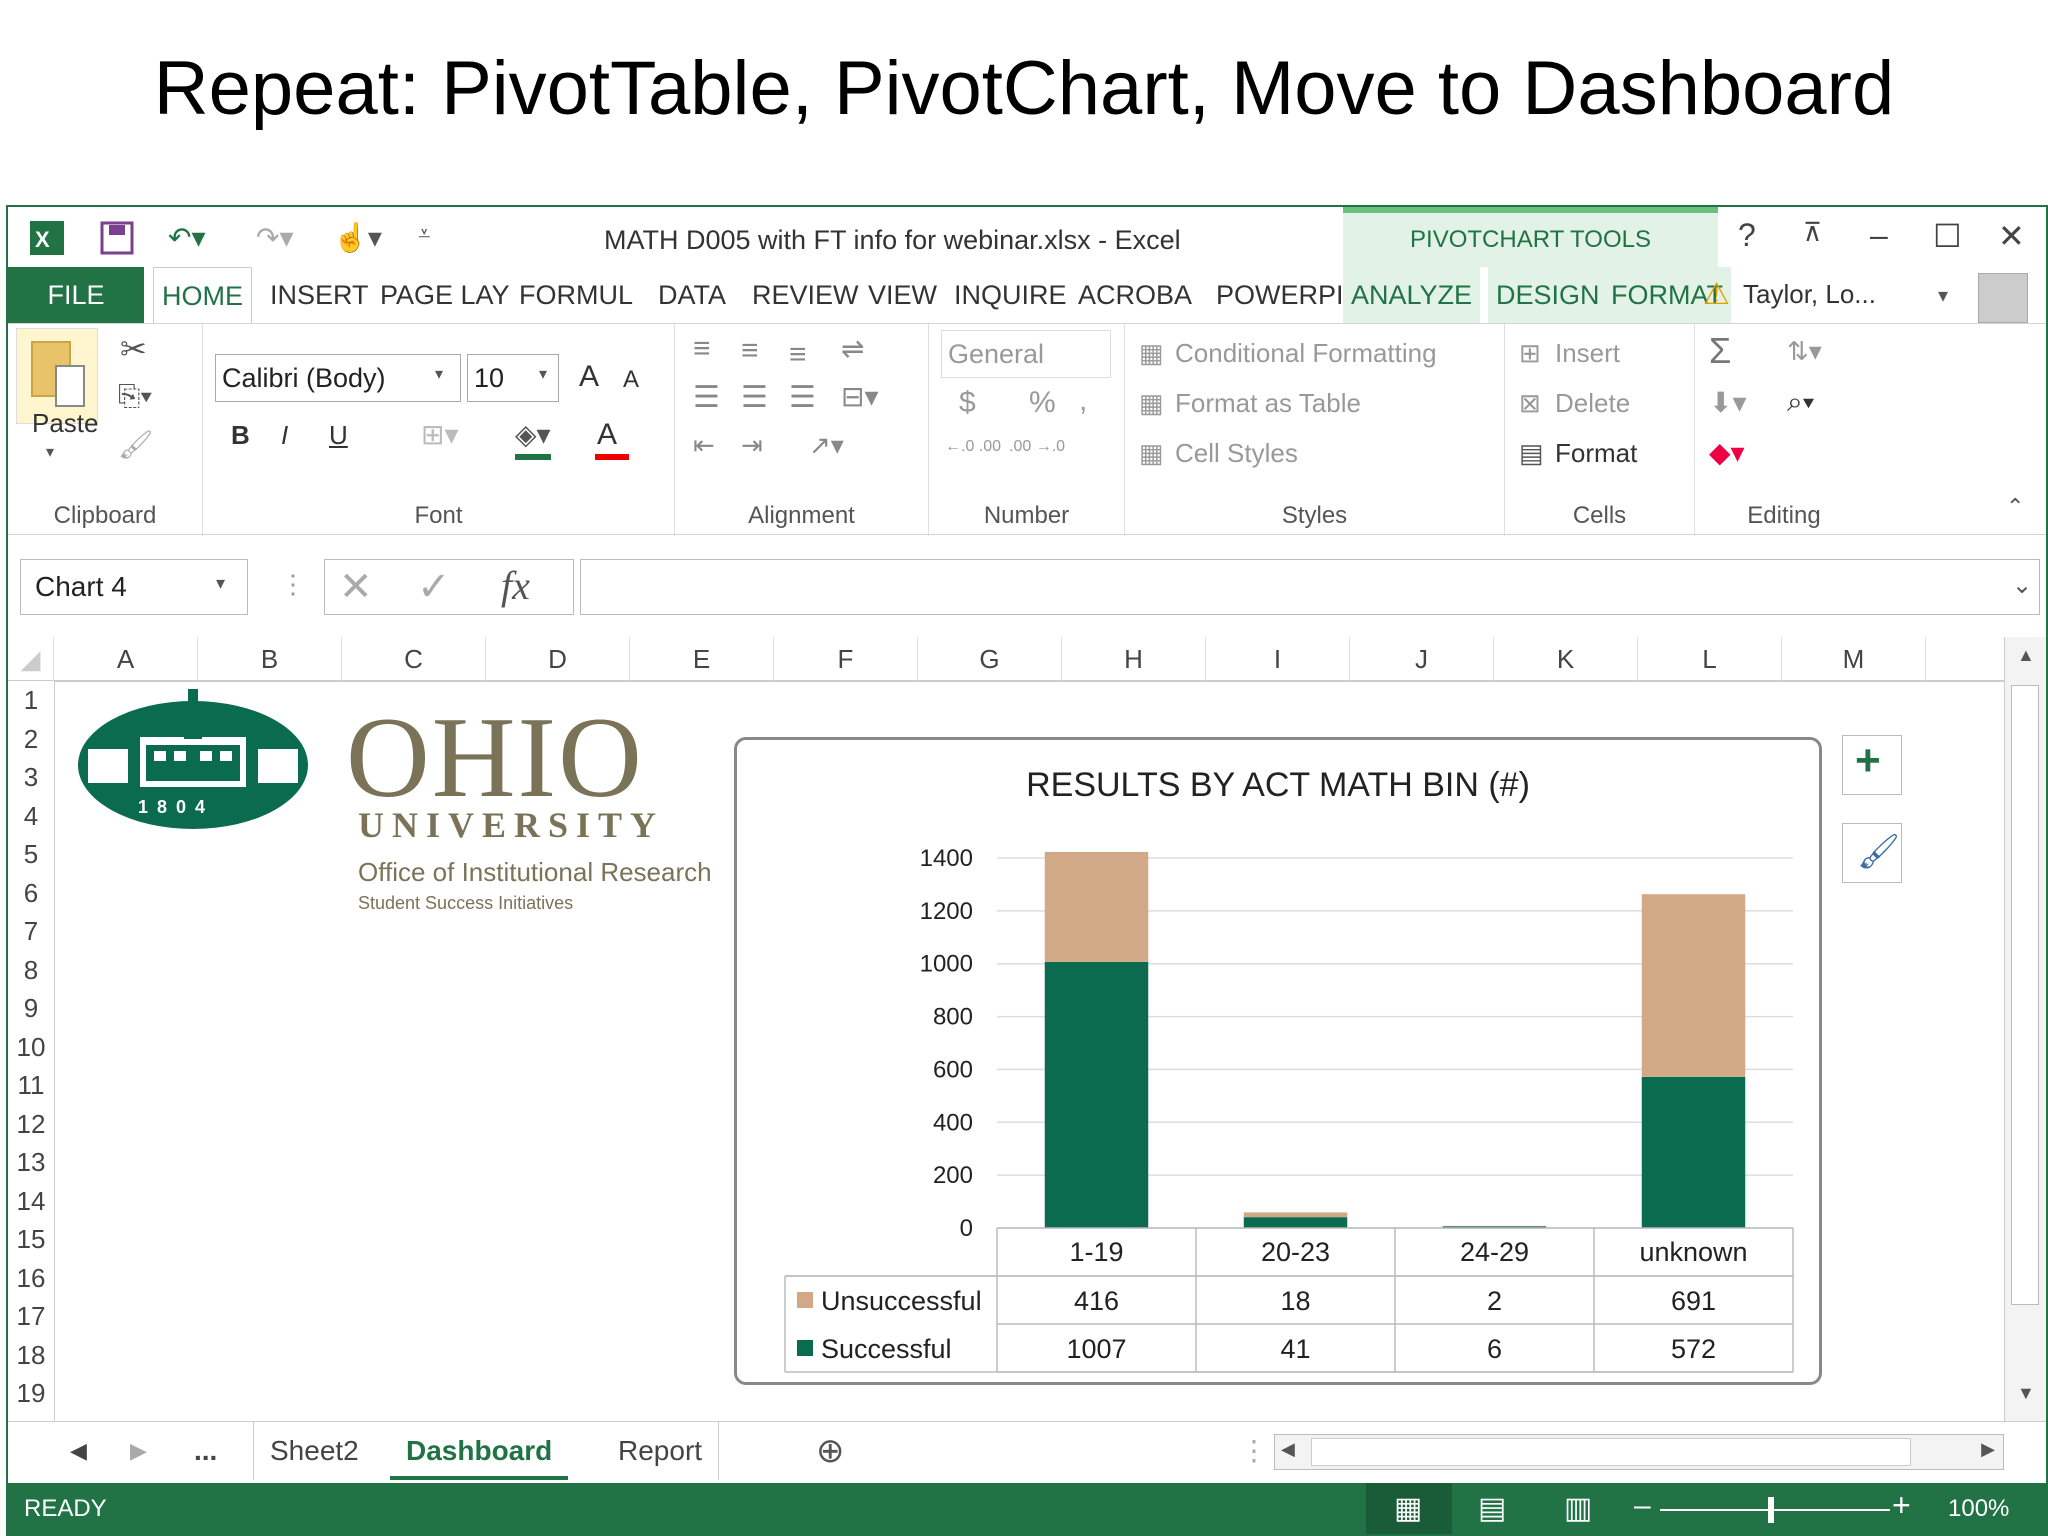 Image resolution: width=2048 pixels, height=1536 pixels. Describe the element at coordinates (1037, 447) in the screenshot. I see `decrease-decimal-button: .00 →.0` at that location.